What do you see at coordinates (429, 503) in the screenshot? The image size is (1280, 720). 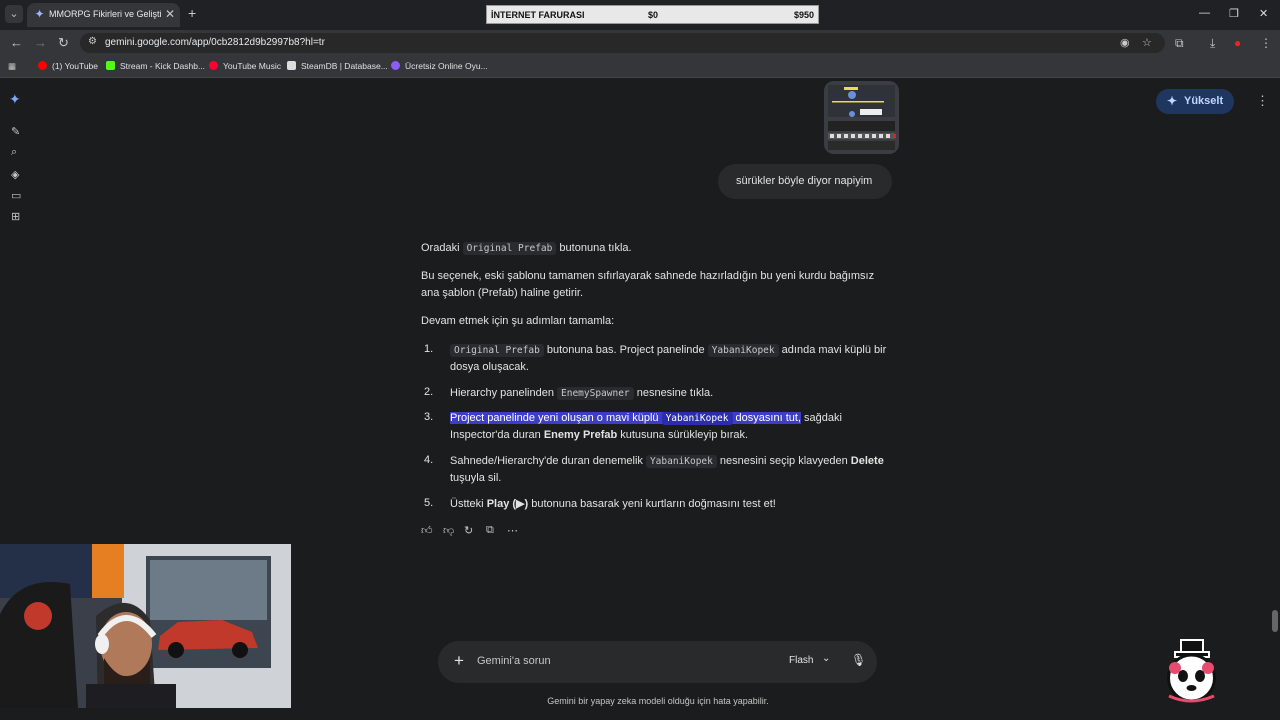 I see `step-number: 5.` at bounding box center [429, 503].